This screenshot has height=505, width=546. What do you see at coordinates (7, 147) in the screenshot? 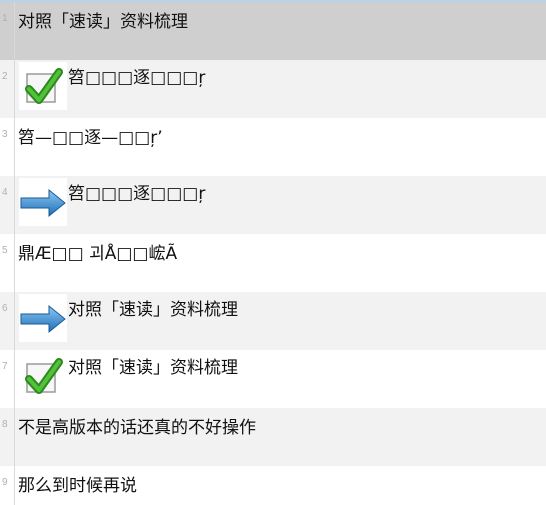
I see `line-gutter: 3` at bounding box center [7, 147].